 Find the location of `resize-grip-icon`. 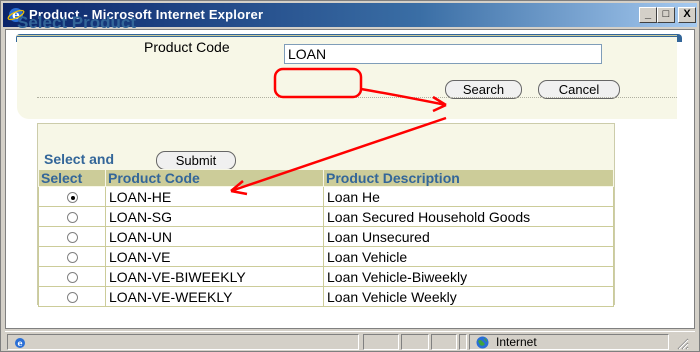

resize-grip-icon is located at coordinates (682, 343).